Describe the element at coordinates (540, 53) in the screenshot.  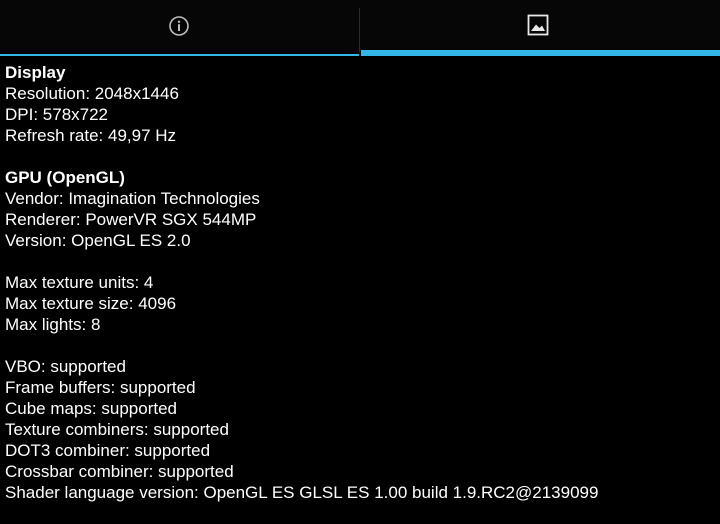
I see `tab-display-selected-indicator` at that location.